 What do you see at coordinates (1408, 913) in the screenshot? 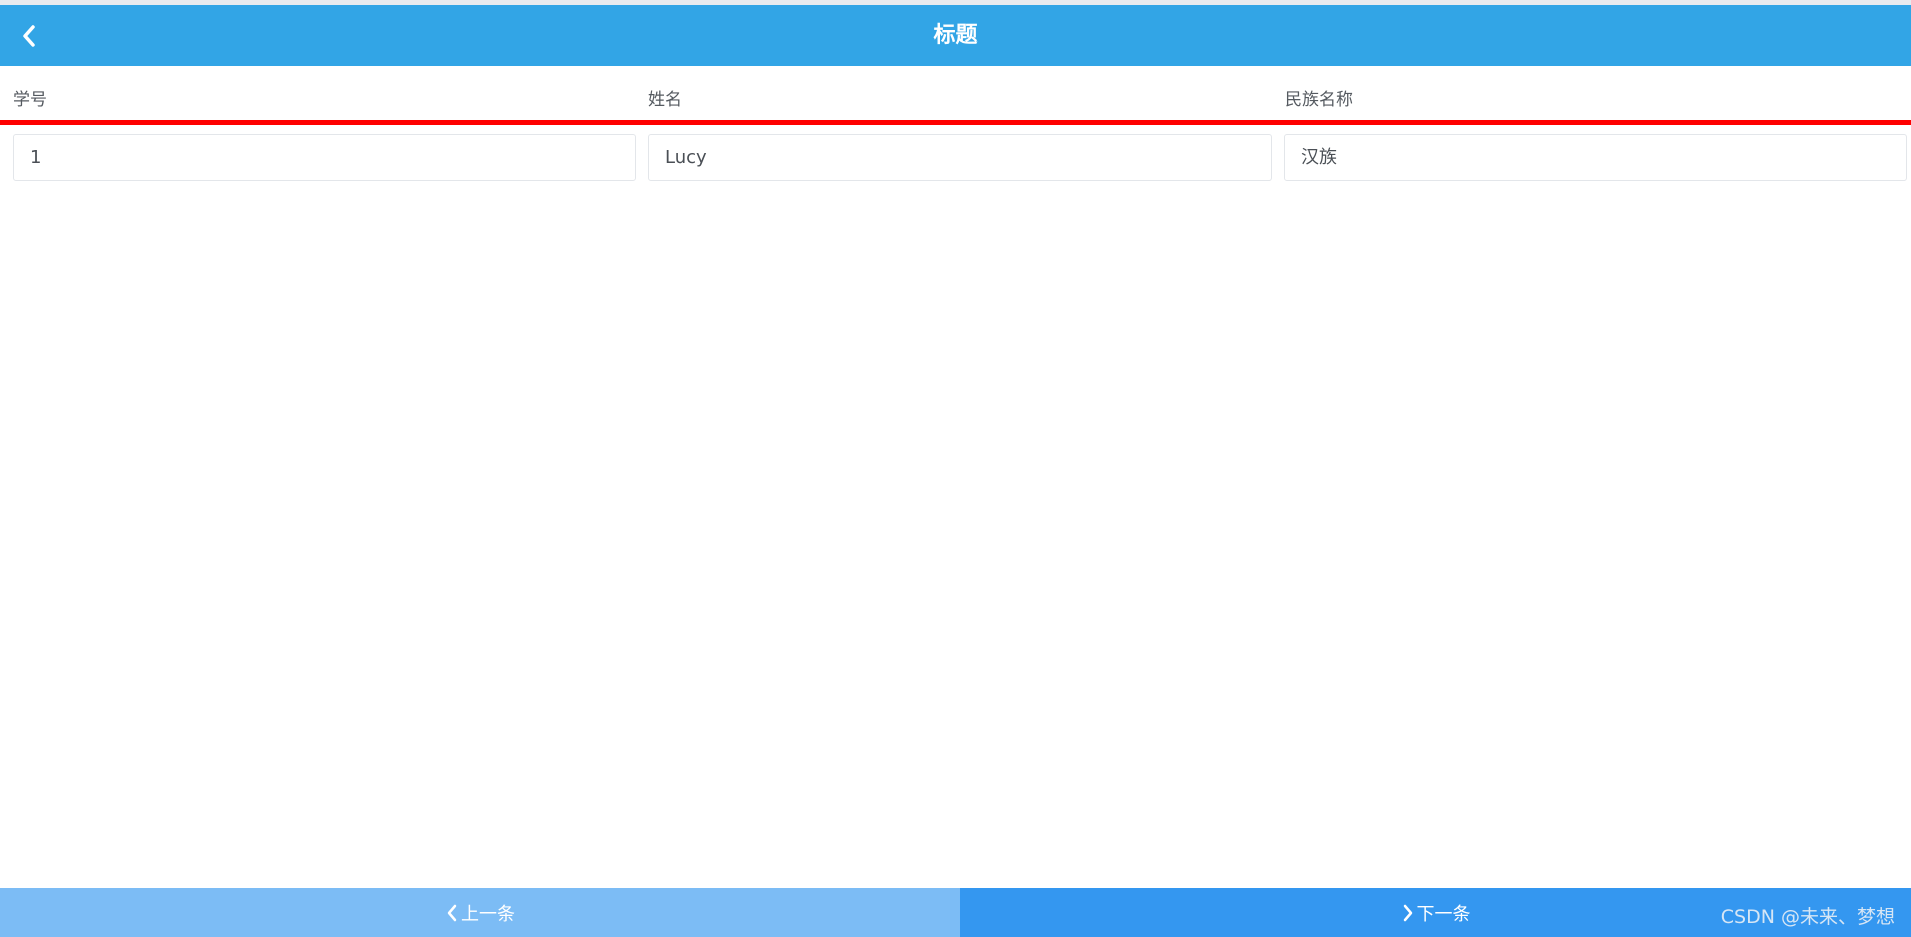
I see `chevron-right-icon` at bounding box center [1408, 913].